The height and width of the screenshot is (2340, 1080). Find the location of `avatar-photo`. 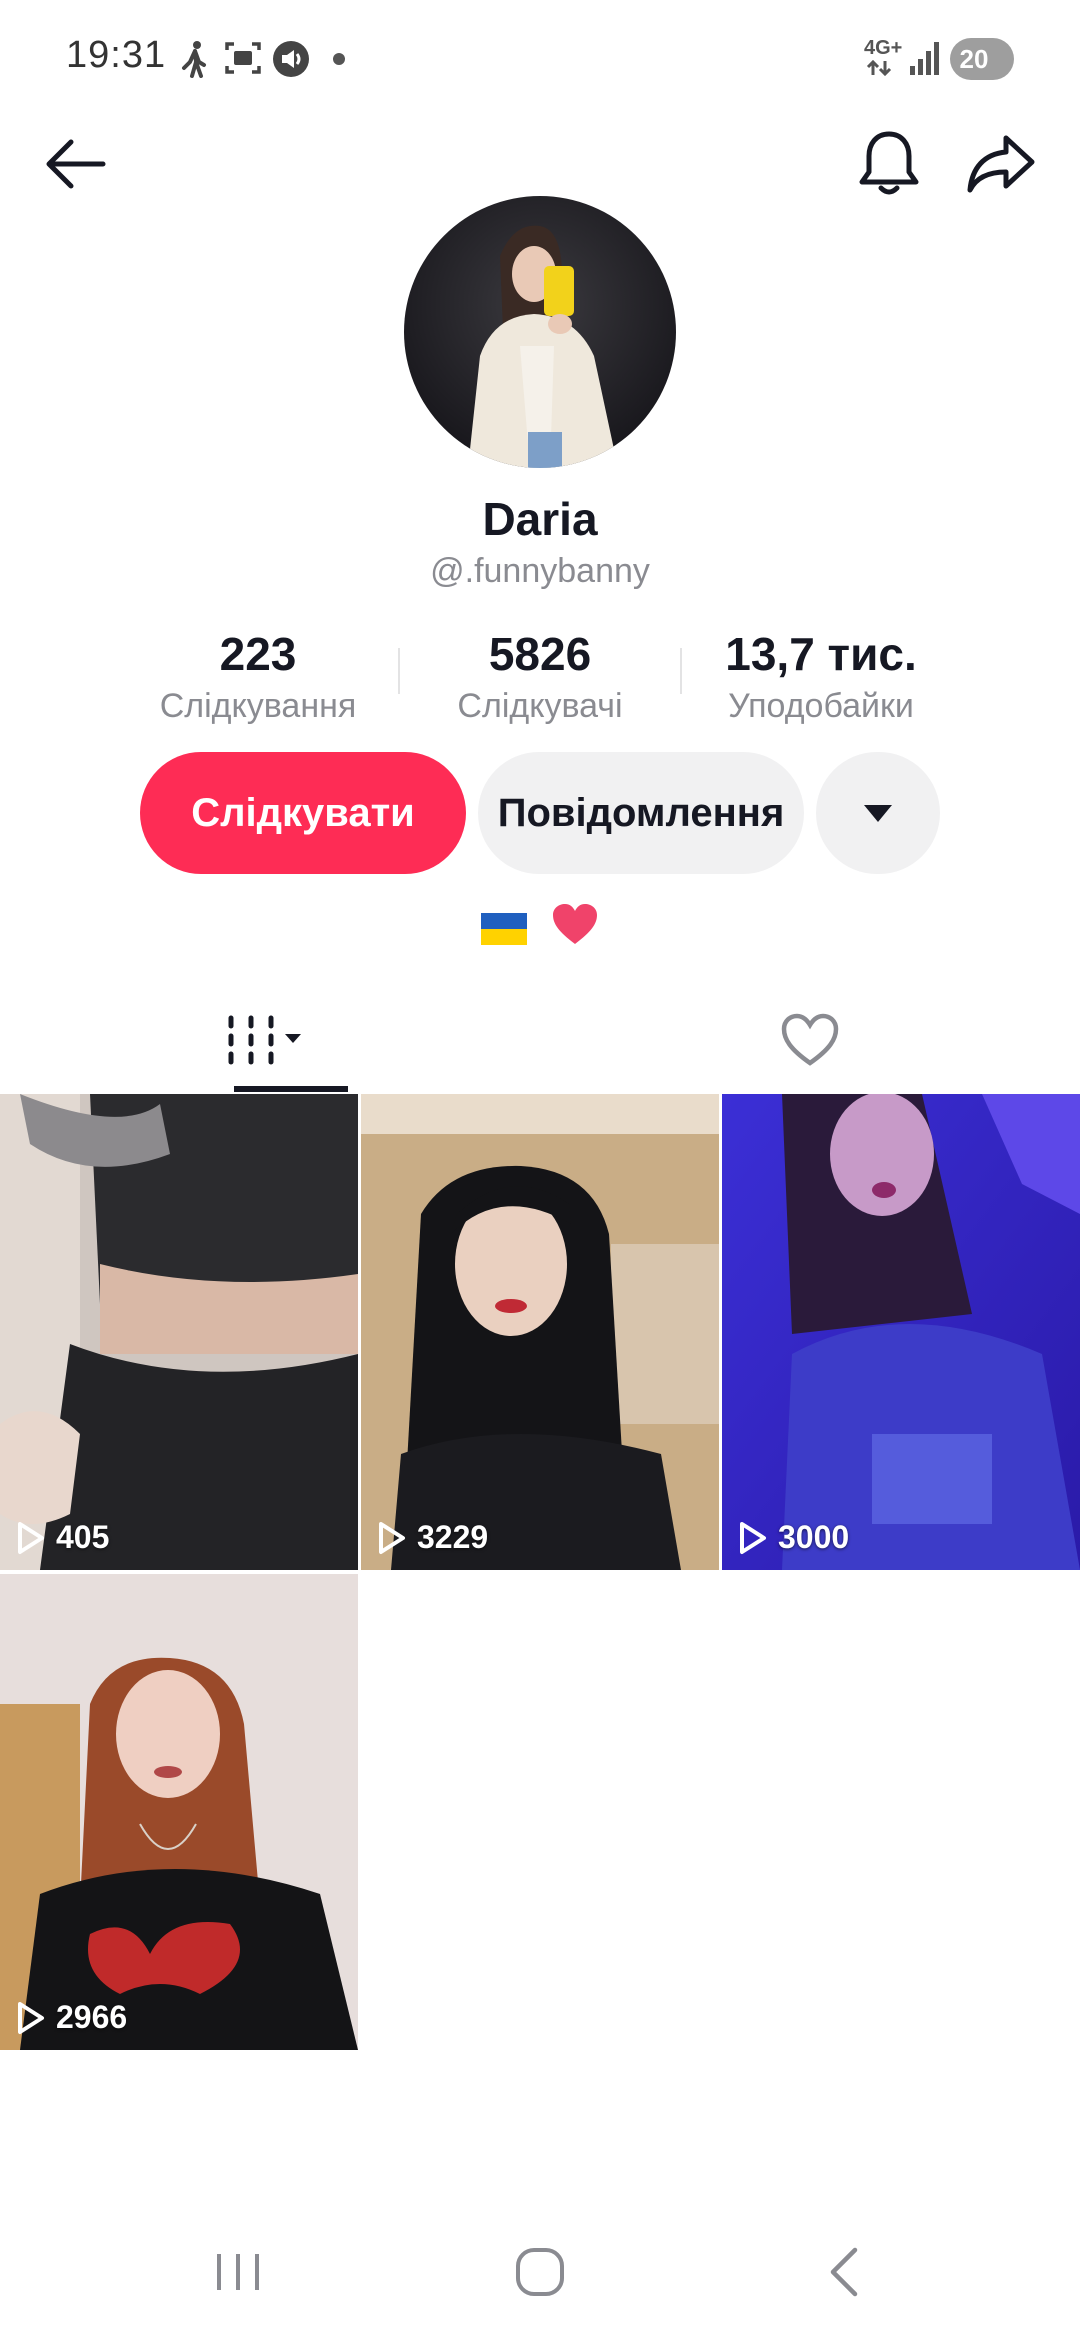

avatar-photo is located at coordinates (540, 332).